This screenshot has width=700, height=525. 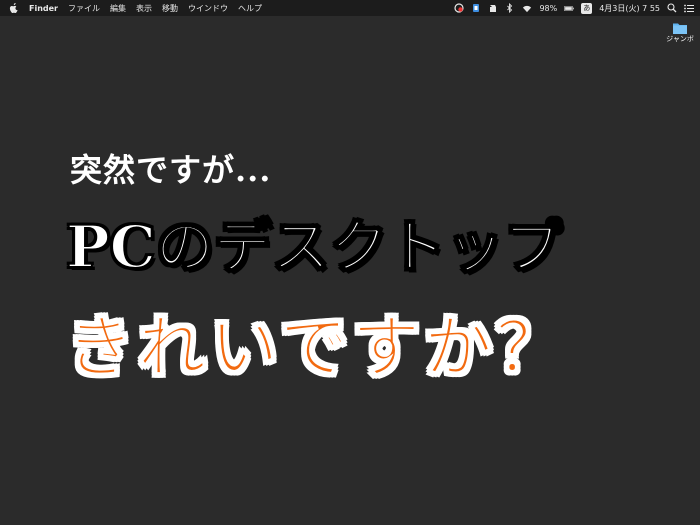 I want to click on desktop-folder: ジャンボ, so click(x=680, y=31).